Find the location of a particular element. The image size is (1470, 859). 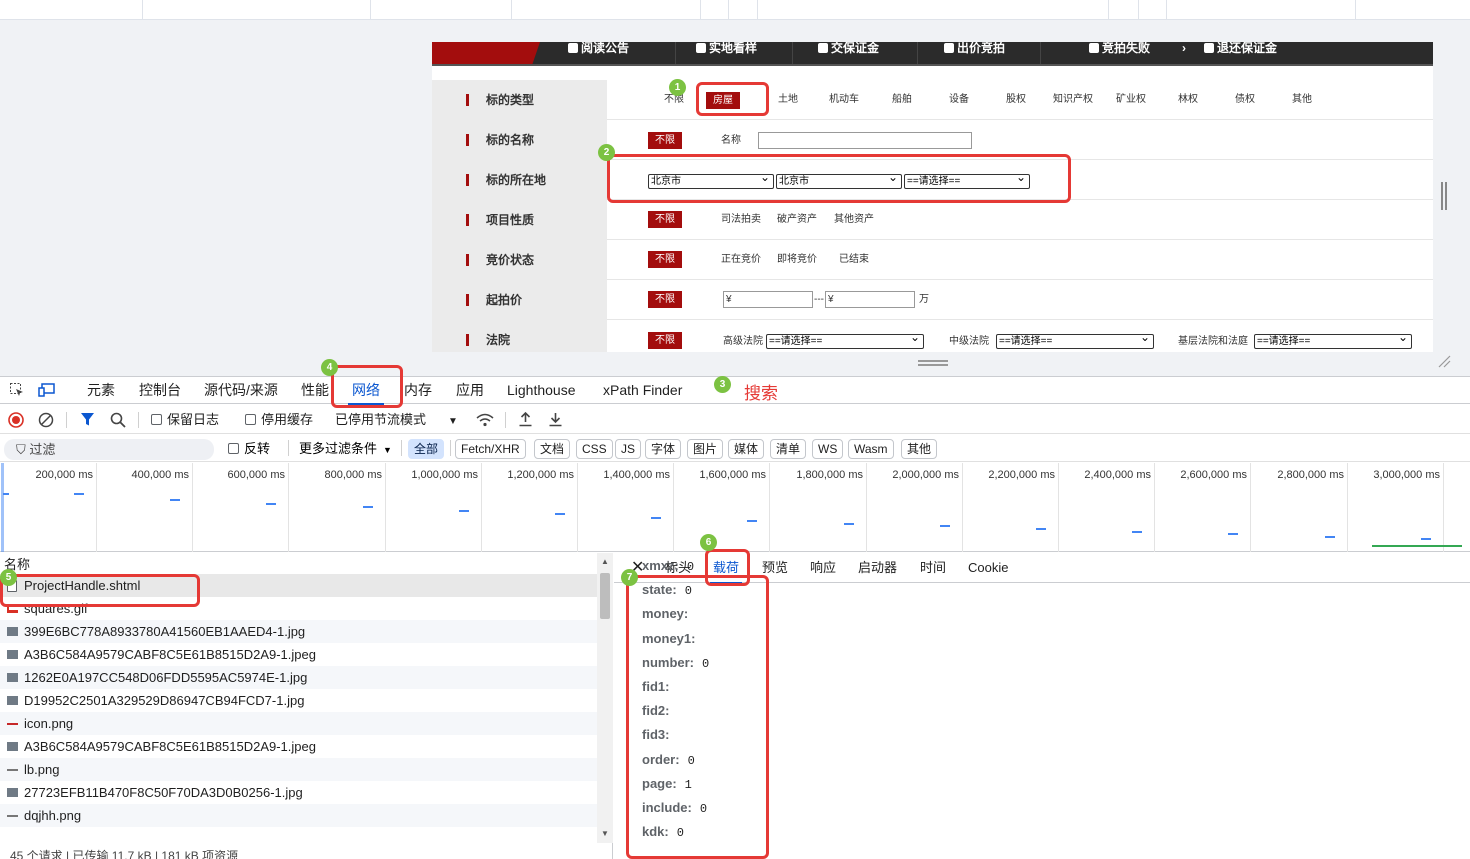

name-input is located at coordinates (865, 140).